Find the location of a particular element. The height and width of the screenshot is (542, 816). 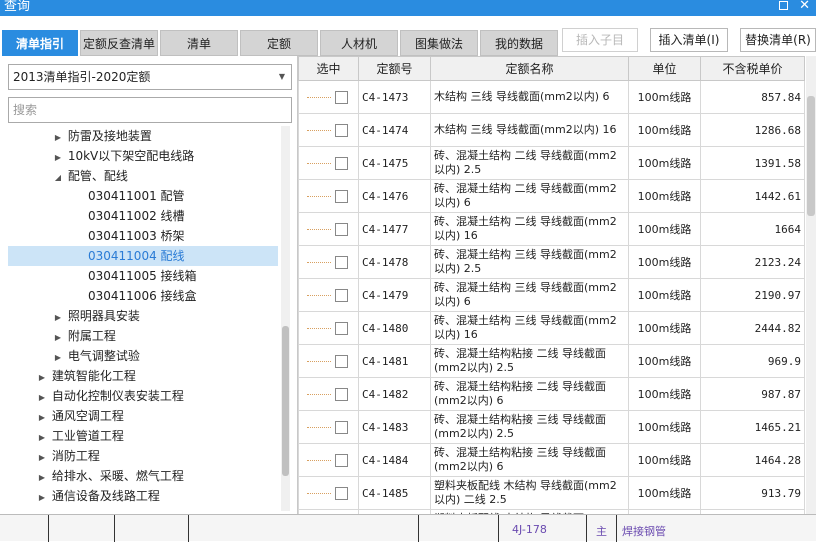

tree-node: ▶ 防雷及接地装置 is located at coordinates (143, 136).